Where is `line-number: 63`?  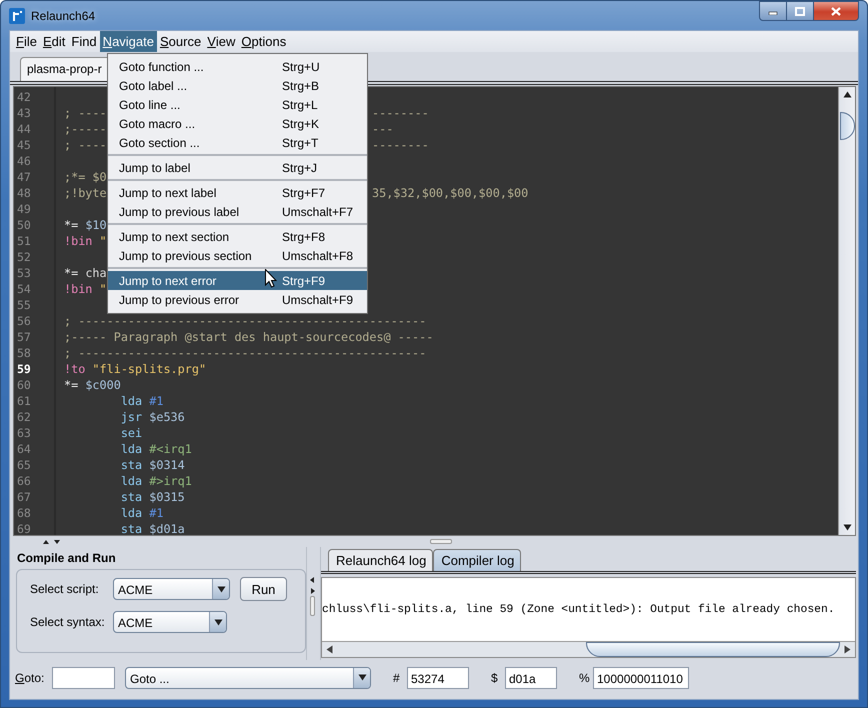
line-number: 63 is located at coordinates (24, 433).